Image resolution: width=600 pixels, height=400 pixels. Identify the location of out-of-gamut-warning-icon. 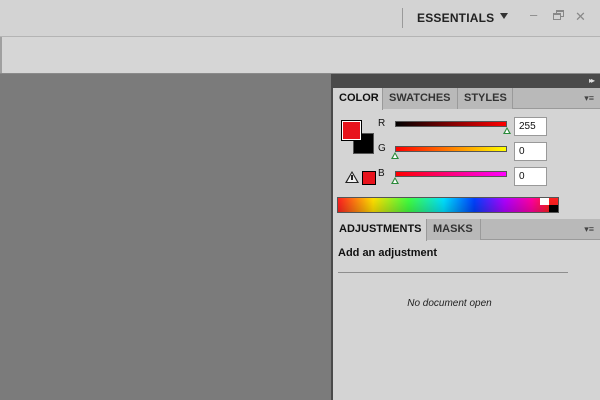
(352, 177).